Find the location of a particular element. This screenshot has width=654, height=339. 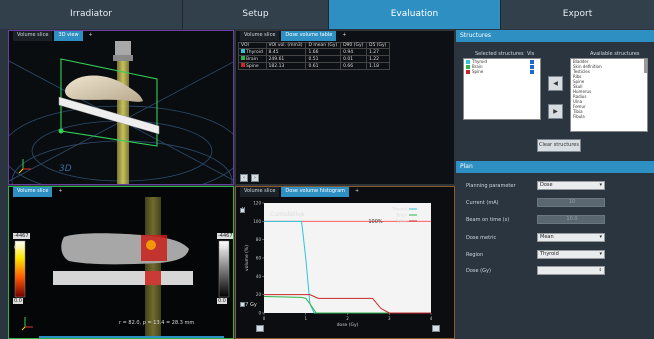

planning-parameter-label: Planning parameter is located at coordinates (491, 186).